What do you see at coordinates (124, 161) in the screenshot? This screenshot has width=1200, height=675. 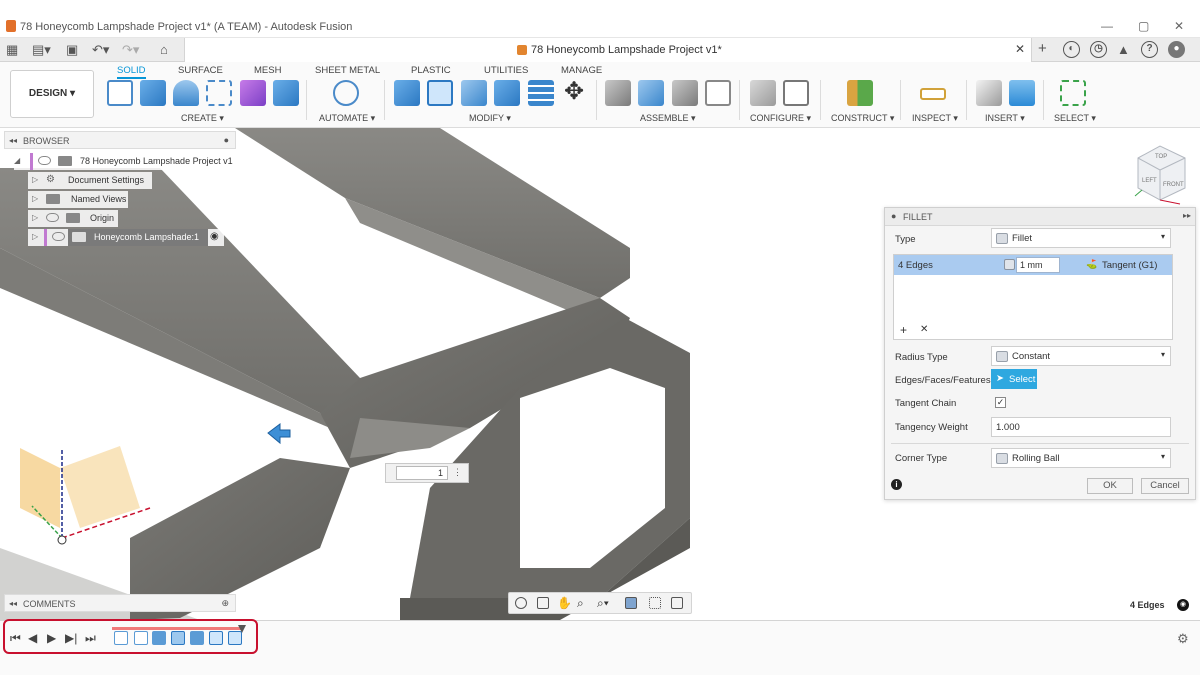 I see `browser-item-root: ◢ 78 Honeycomb Lampshade Project v1` at bounding box center [124, 161].